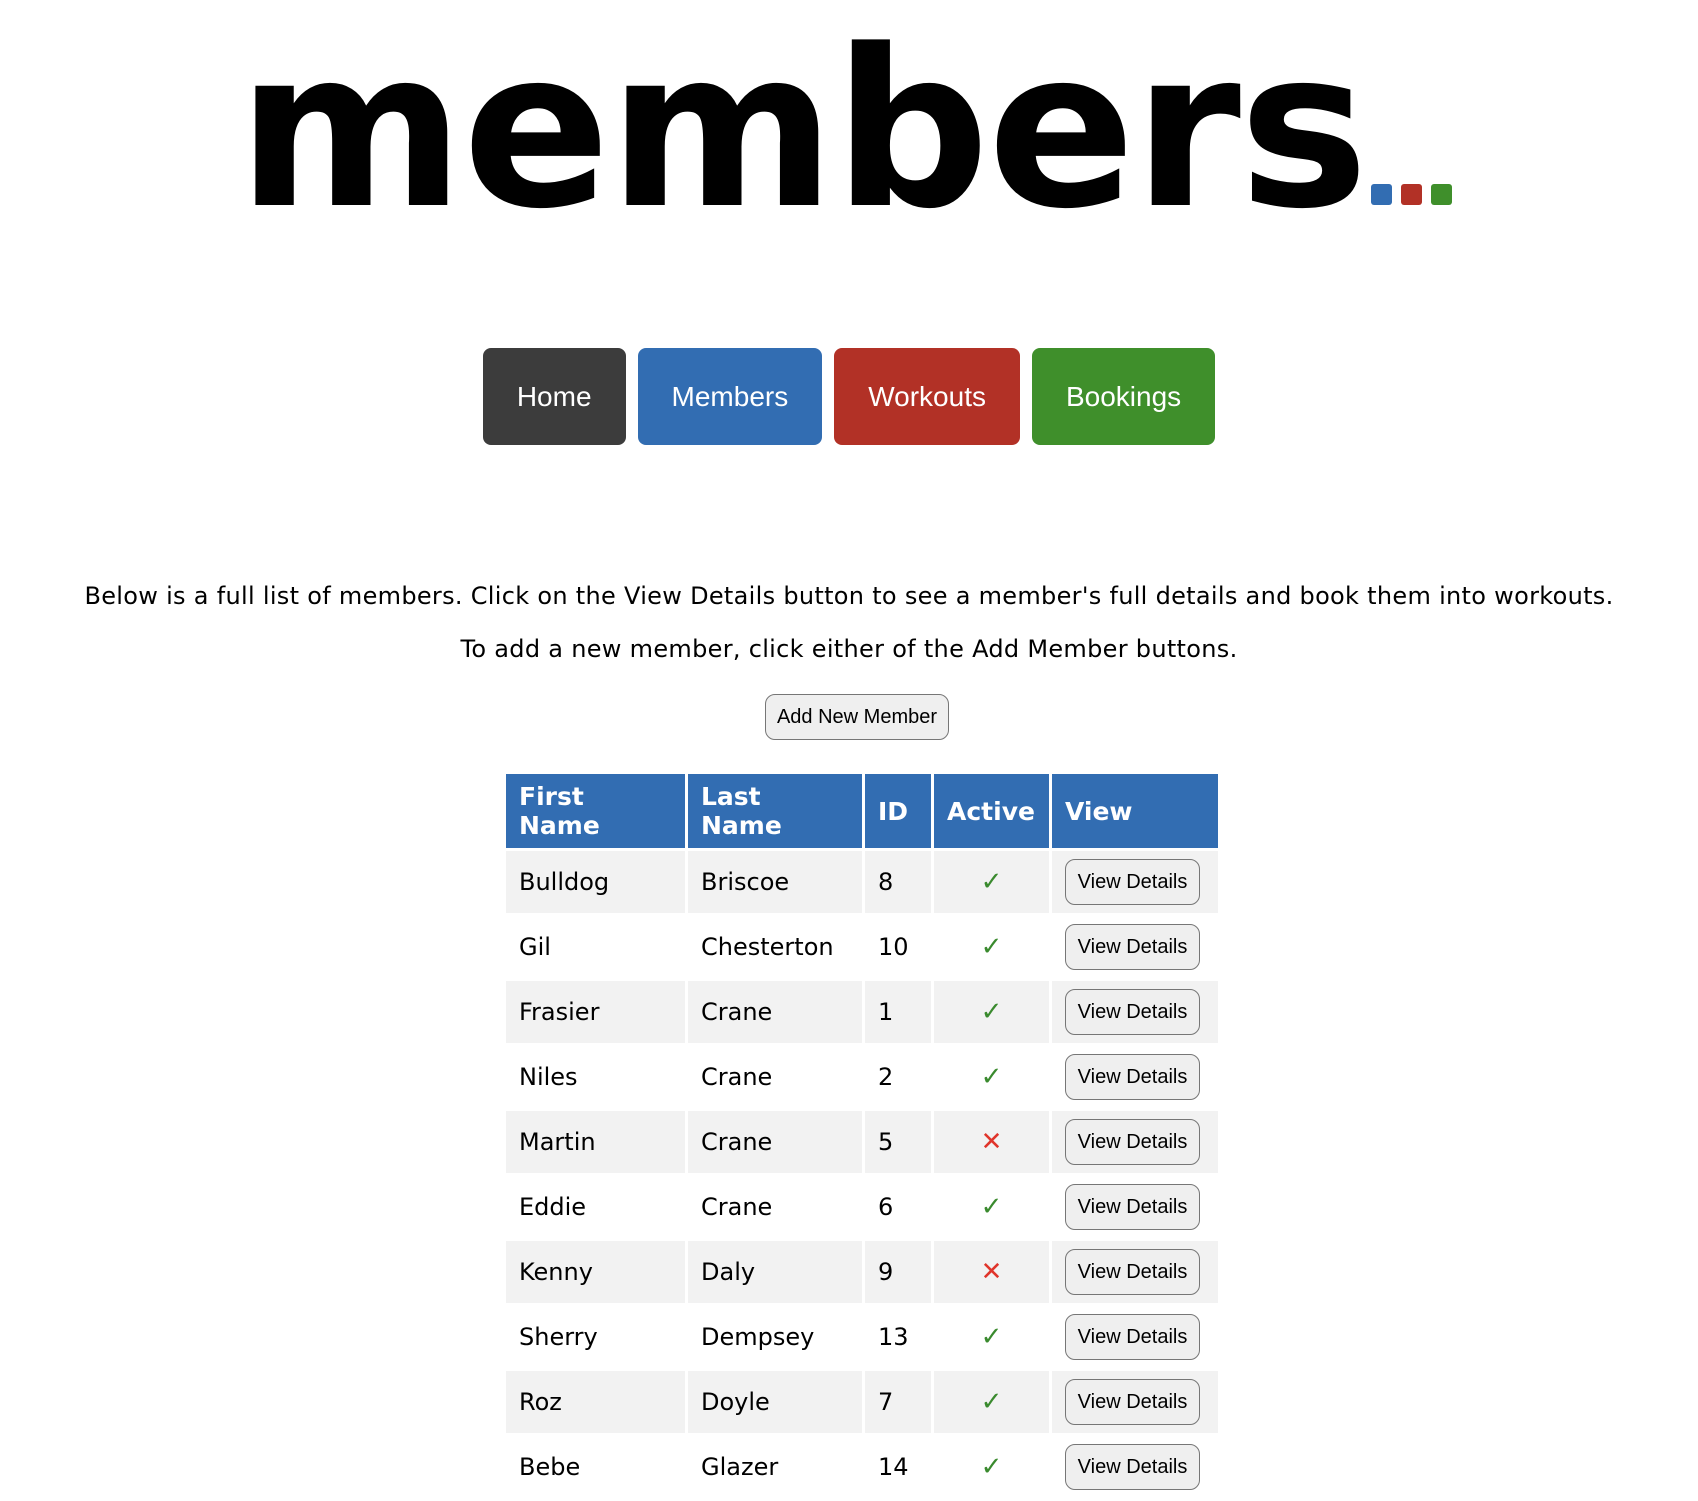 The height and width of the screenshot is (1501, 1698). What do you see at coordinates (898, 882) in the screenshot?
I see `cell-id: 8` at bounding box center [898, 882].